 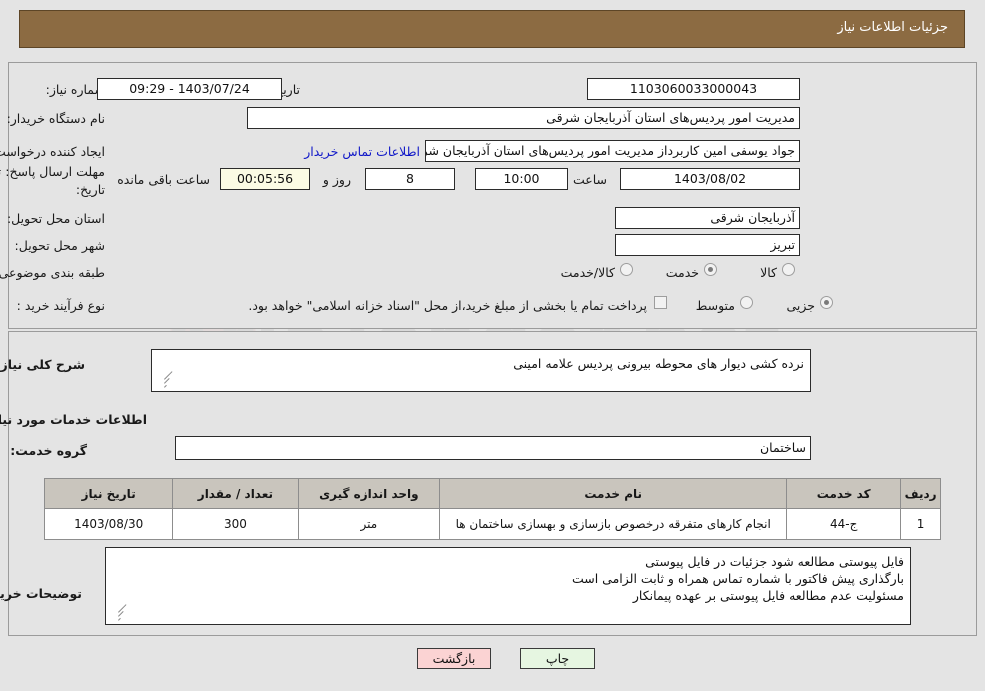 I want to click on radio-process-minor-label: جزیی, so click(x=800, y=305).